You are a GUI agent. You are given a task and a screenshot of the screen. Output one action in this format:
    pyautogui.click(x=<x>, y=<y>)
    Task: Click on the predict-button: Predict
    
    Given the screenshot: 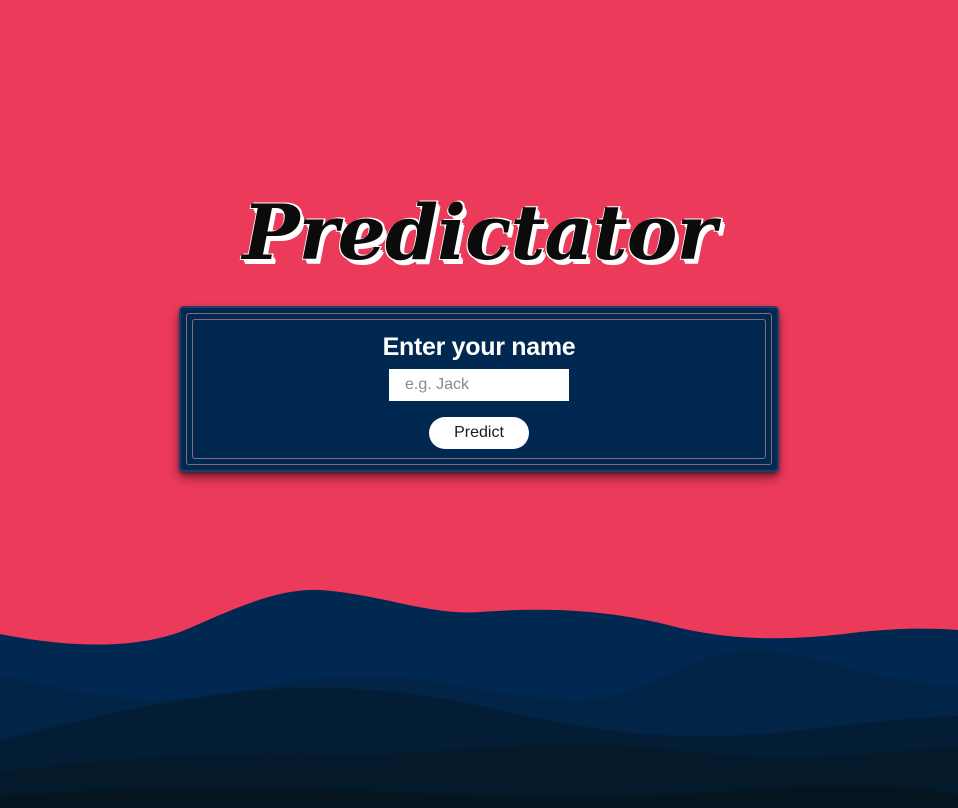 What is the action you would take?
    pyautogui.click(x=479, y=433)
    